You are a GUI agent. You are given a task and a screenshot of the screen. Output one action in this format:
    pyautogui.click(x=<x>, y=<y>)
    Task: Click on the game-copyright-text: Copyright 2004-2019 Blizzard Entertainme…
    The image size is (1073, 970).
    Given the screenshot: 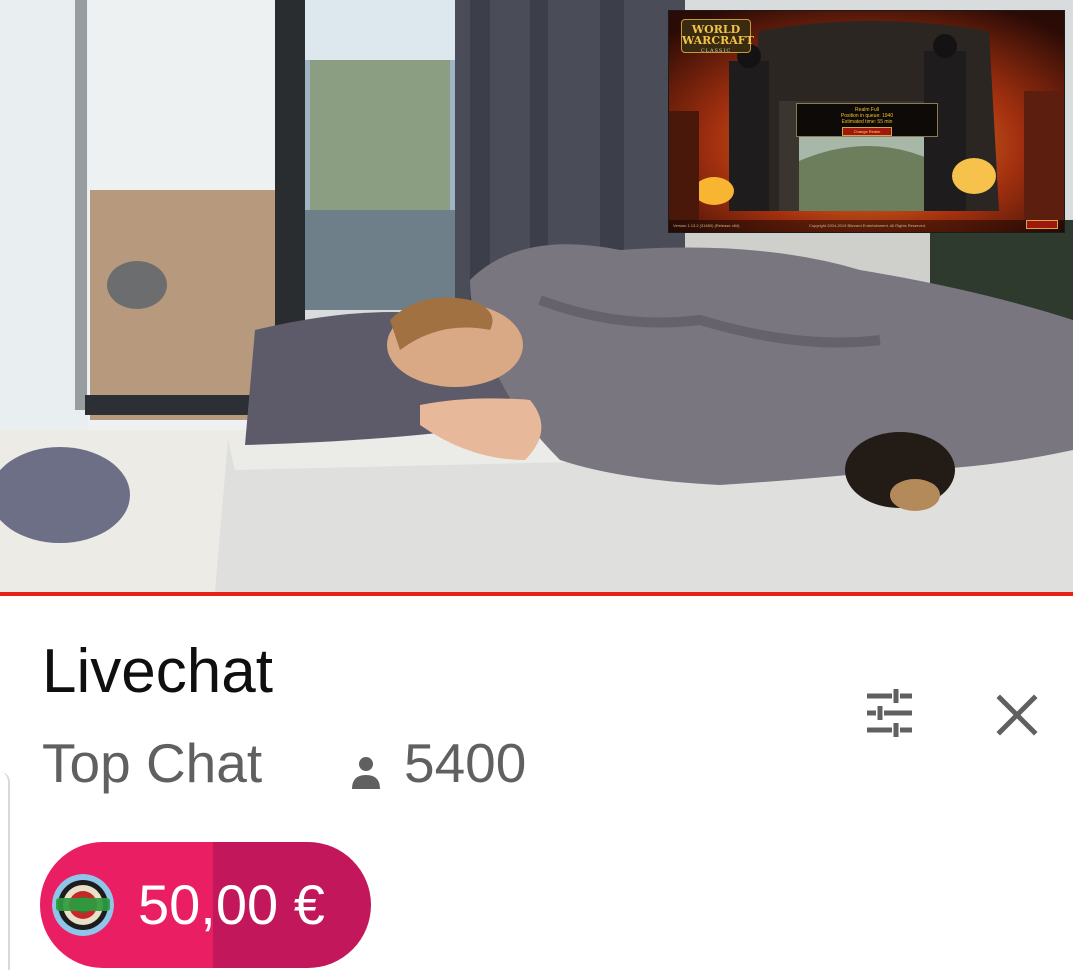 What is the action you would take?
    pyautogui.click(x=867, y=225)
    